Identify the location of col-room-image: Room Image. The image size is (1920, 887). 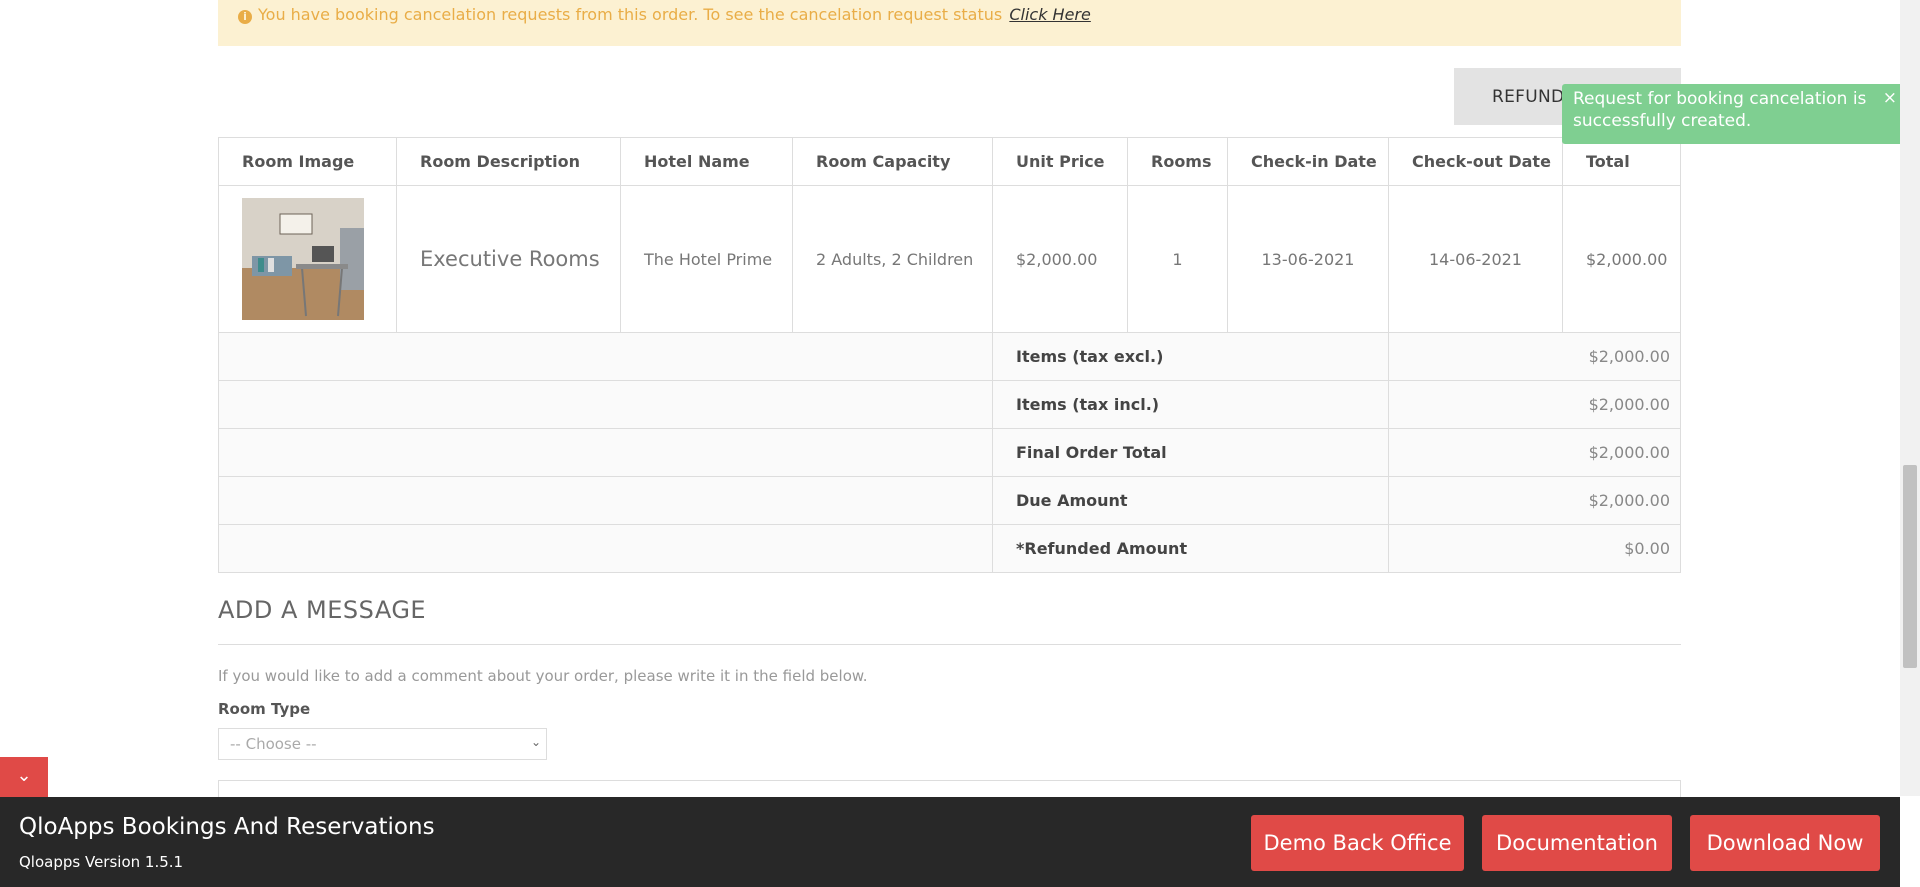
(307, 161).